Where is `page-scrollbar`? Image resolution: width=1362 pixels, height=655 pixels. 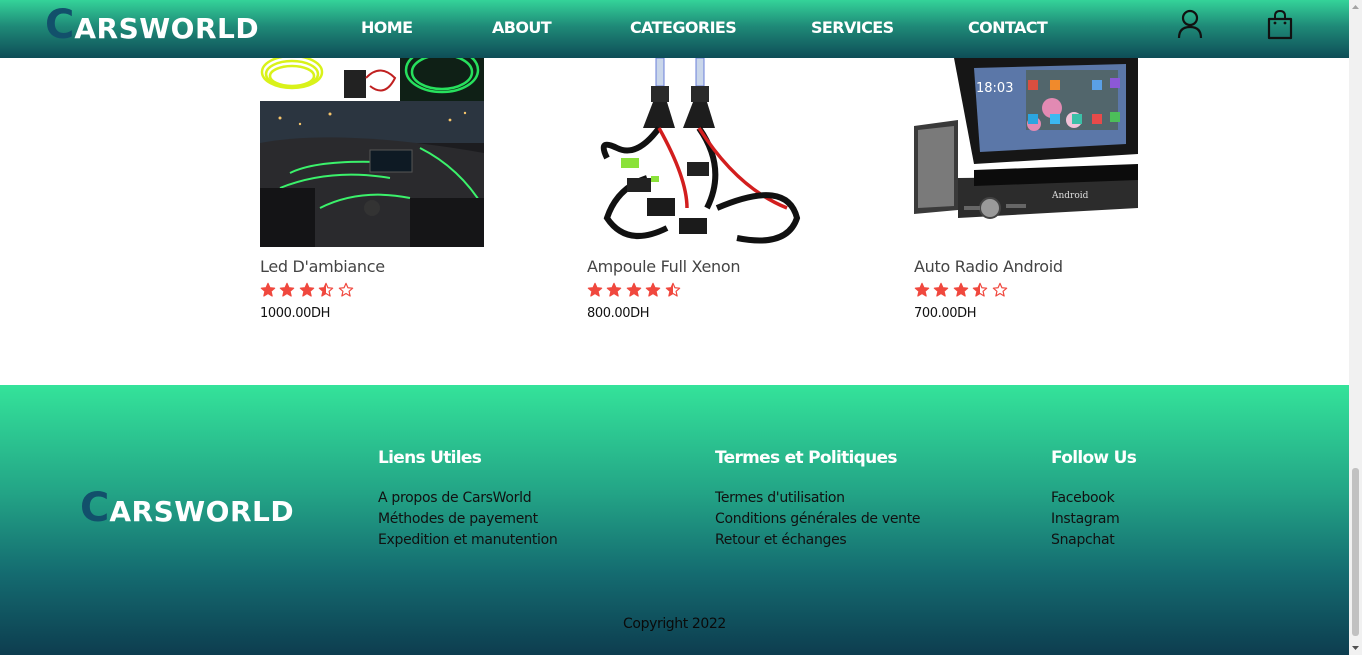 page-scrollbar is located at coordinates (1355, 327).